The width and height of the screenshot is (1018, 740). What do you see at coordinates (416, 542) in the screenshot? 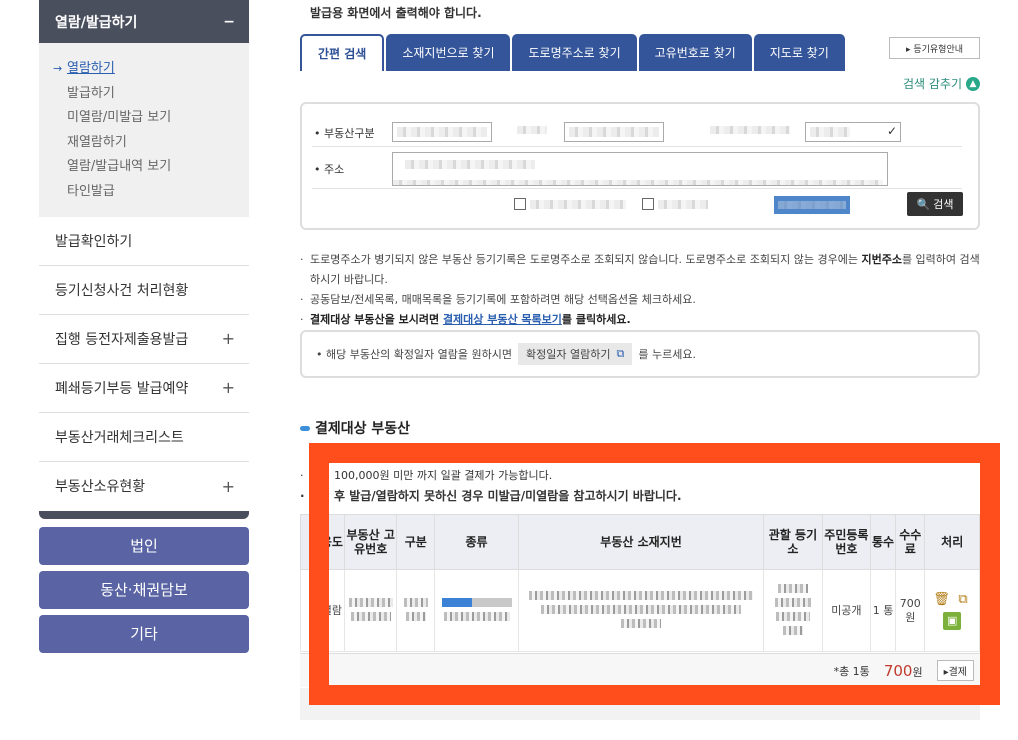
I see `col-category: 구분` at bounding box center [416, 542].